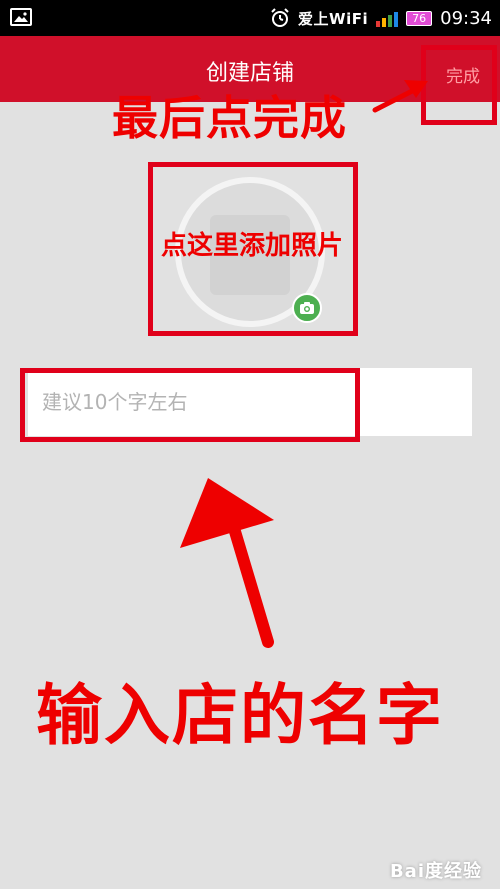 This screenshot has height=889, width=500. I want to click on done-arrow, so click(400, 96).